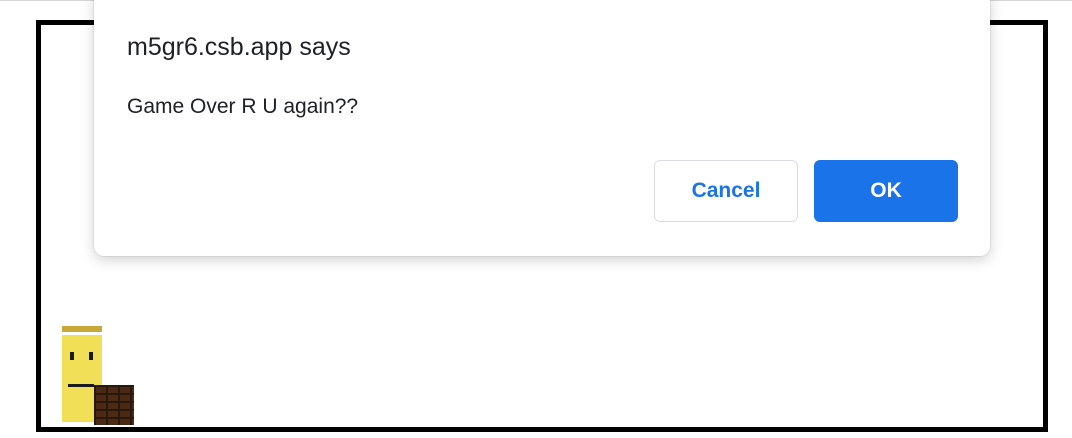 Image resolution: width=1072 pixels, height=438 pixels. Describe the element at coordinates (886, 191) in the screenshot. I see `ok-button: OK` at that location.